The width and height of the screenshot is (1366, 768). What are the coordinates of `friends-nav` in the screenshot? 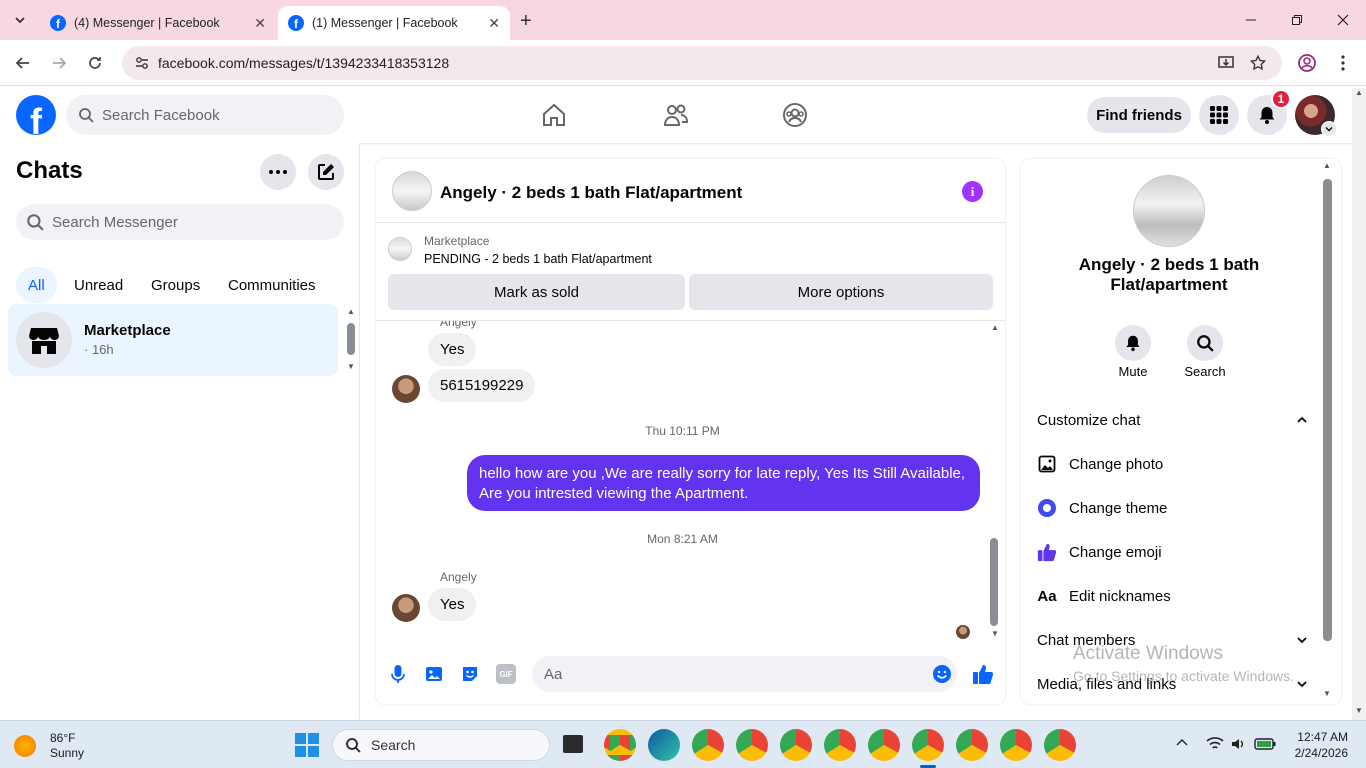 It's located at (676, 117).